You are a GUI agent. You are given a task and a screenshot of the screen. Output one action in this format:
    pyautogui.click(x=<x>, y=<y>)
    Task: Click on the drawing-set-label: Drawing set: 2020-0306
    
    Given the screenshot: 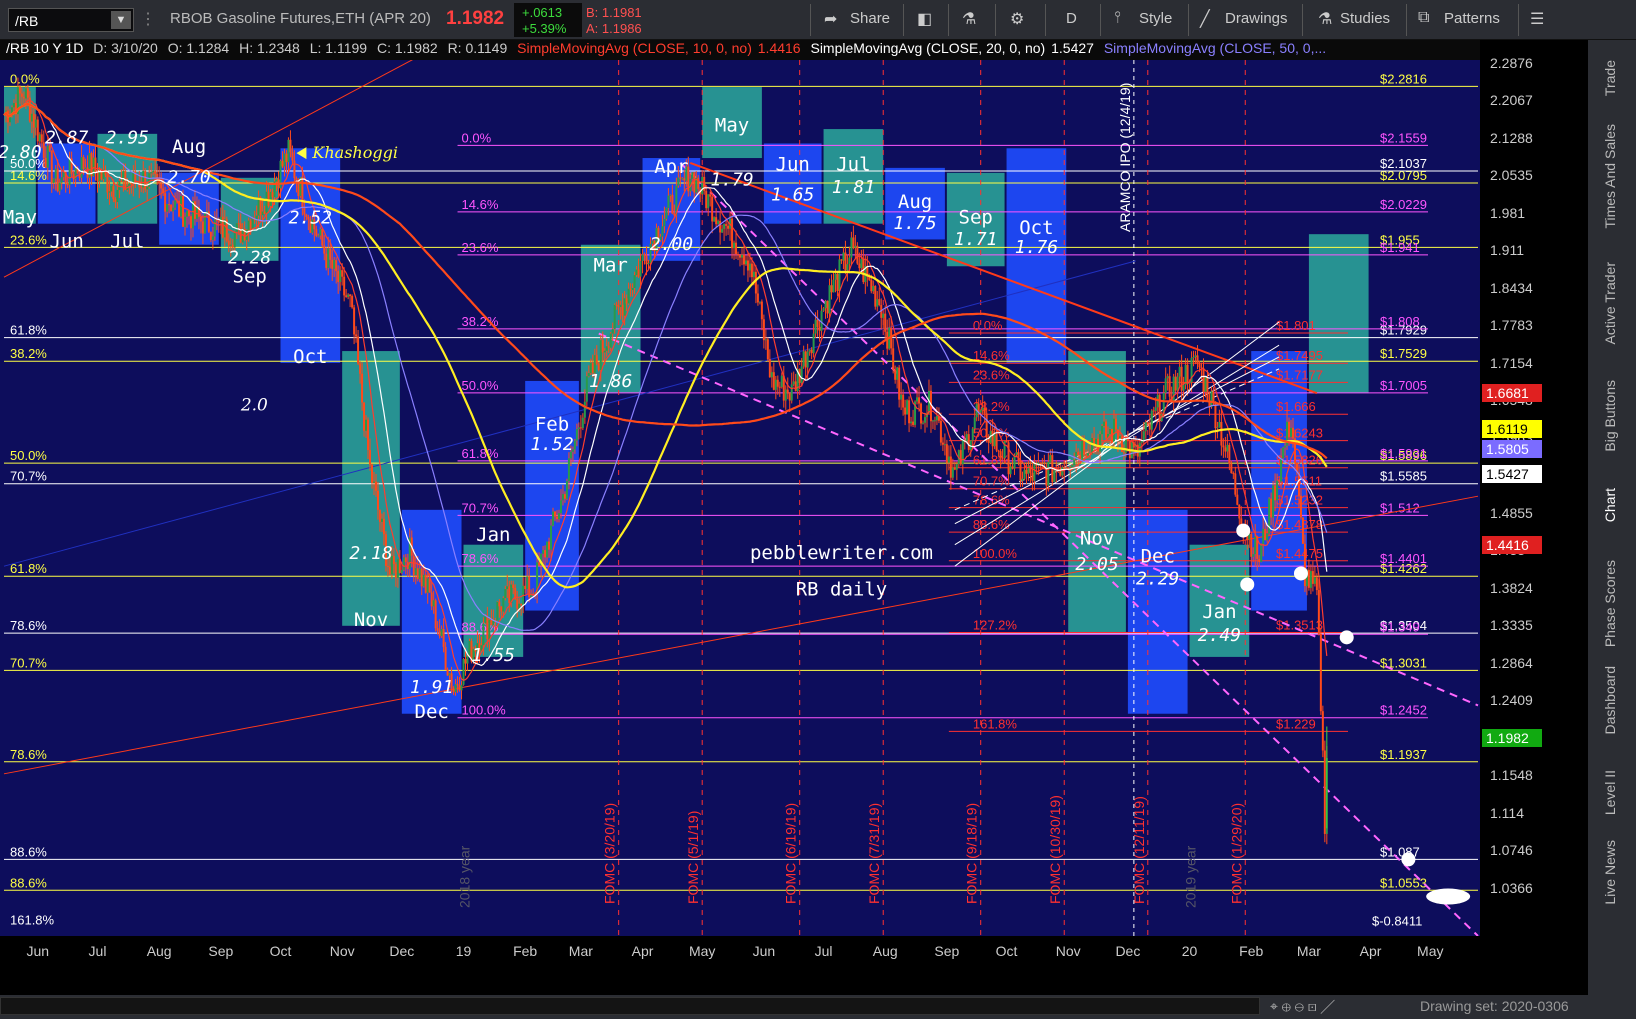 What is the action you would take?
    pyautogui.click(x=1494, y=1006)
    